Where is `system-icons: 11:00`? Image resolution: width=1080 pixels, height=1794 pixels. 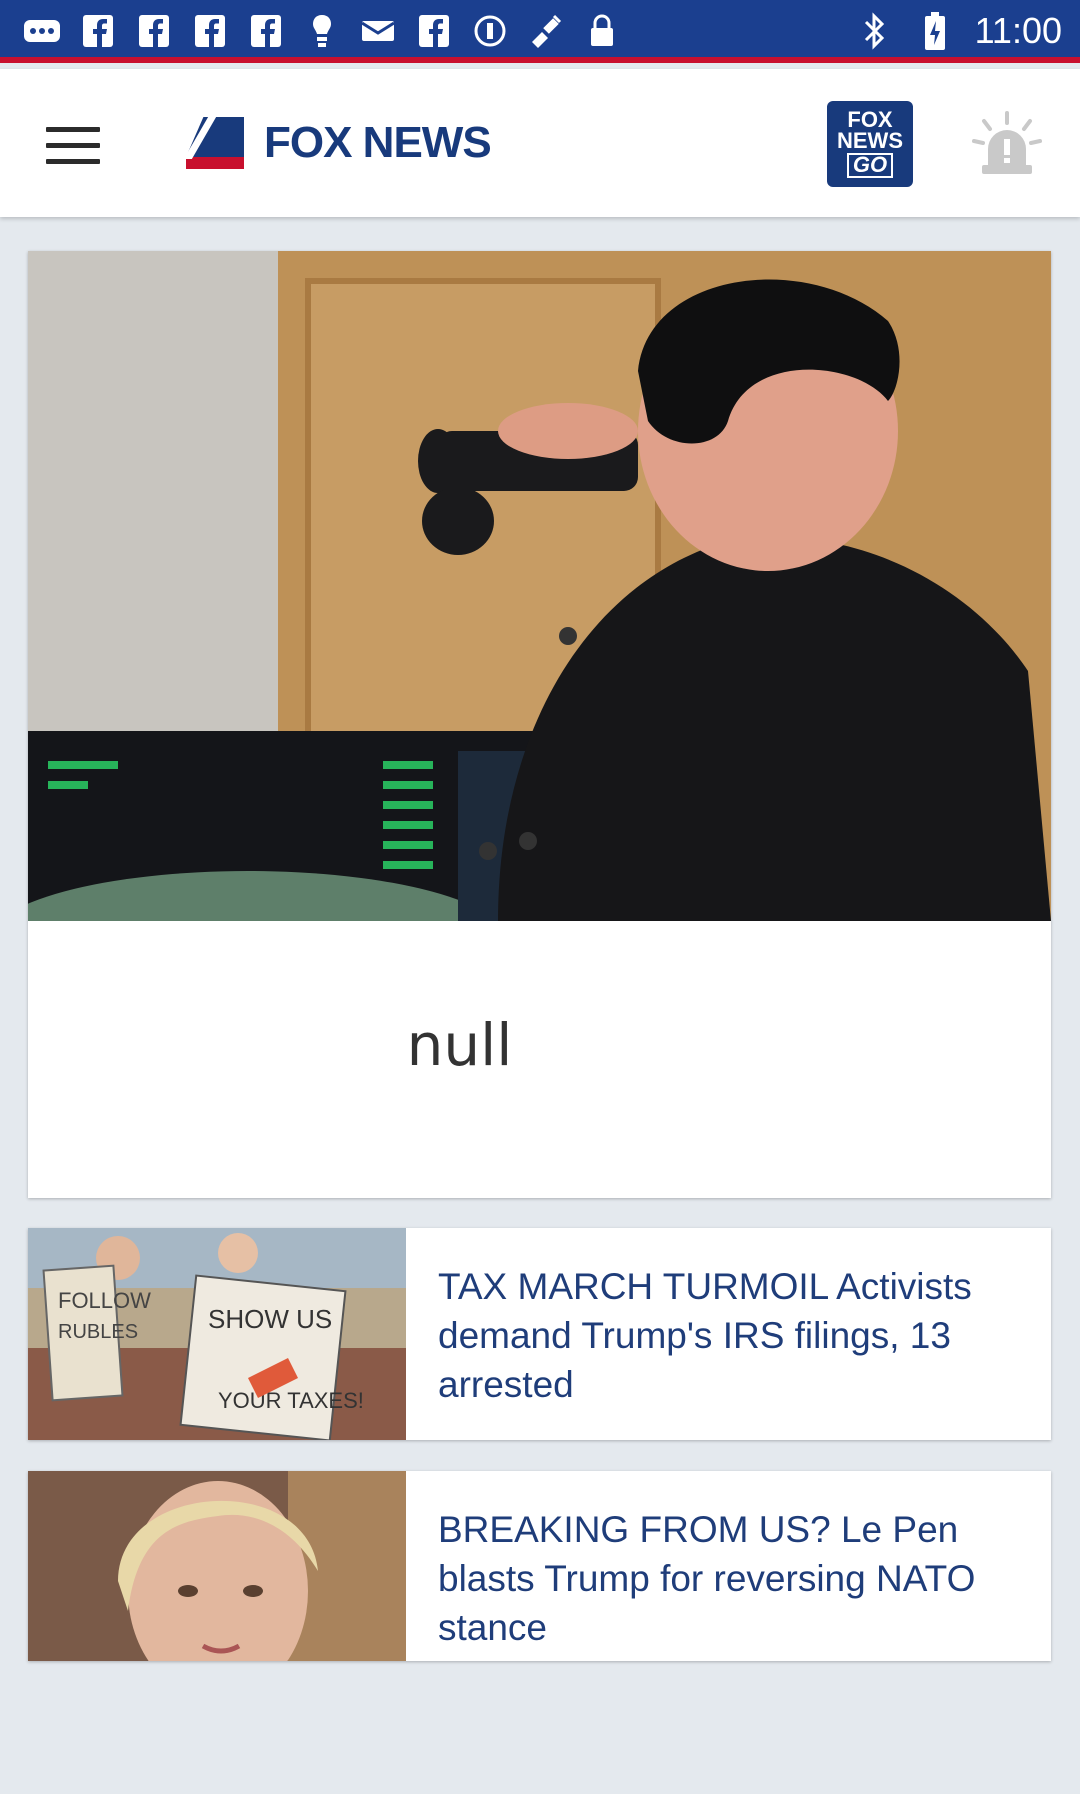 system-icons: 11:00 is located at coordinates (958, 31).